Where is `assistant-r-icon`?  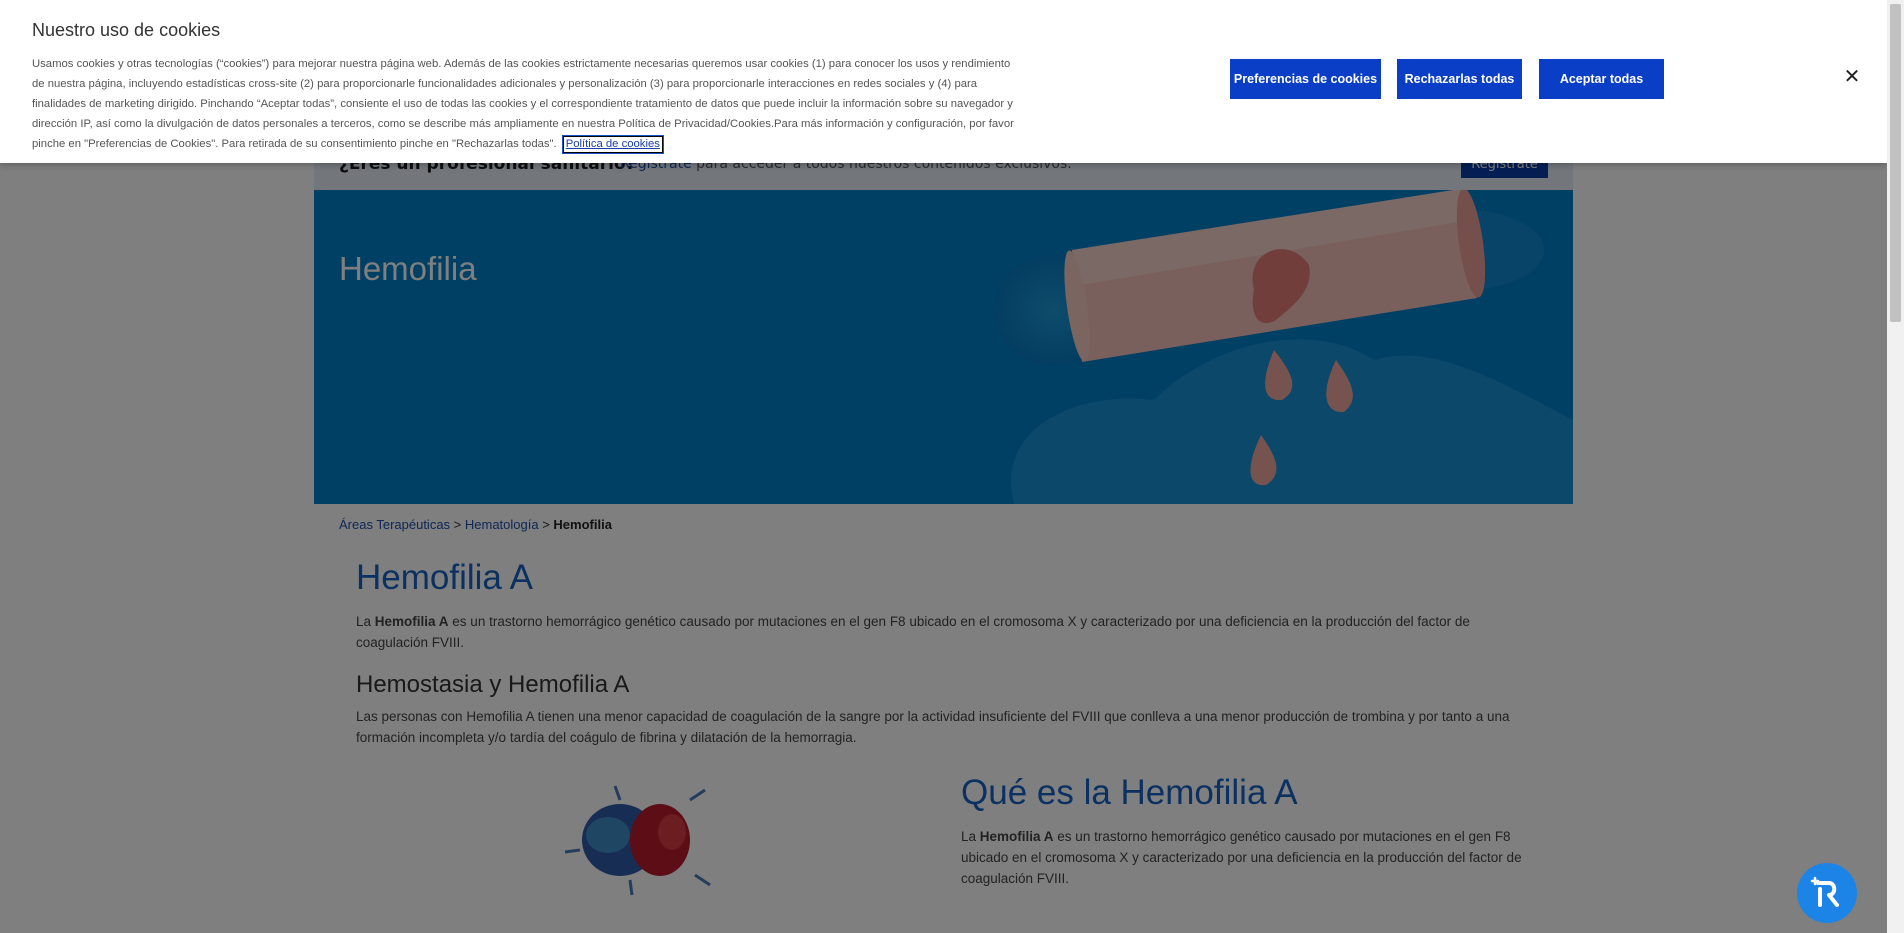
assistant-r-icon is located at coordinates (1824, 891).